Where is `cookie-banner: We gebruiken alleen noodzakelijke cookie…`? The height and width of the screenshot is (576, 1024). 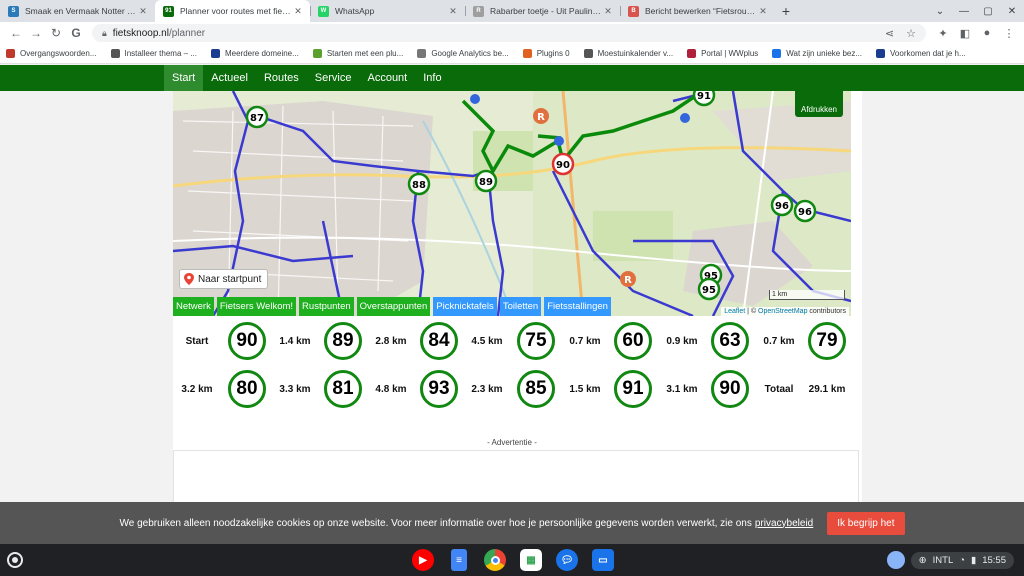 cookie-banner: We gebruiken alleen noodzakelijke cookie… is located at coordinates (512, 523).